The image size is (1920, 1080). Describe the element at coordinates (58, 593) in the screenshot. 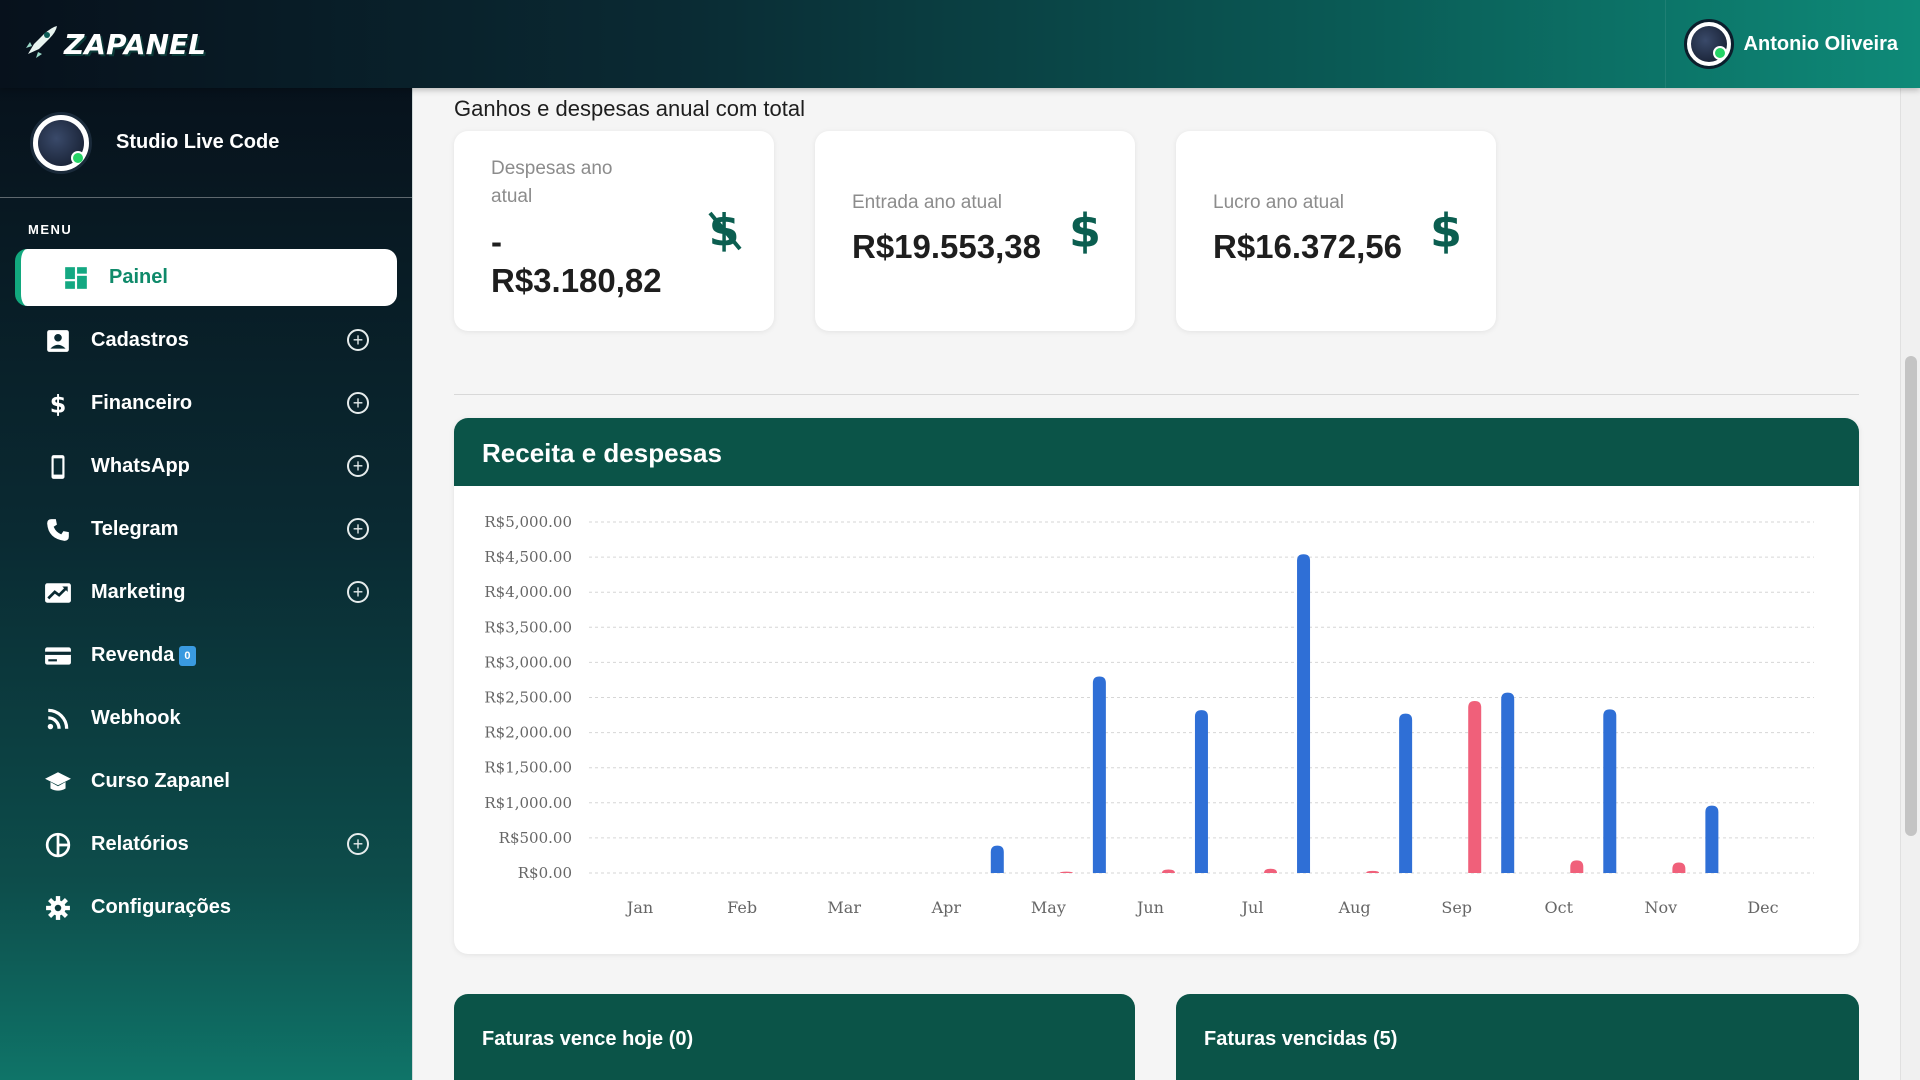

I see `trending-icon` at that location.